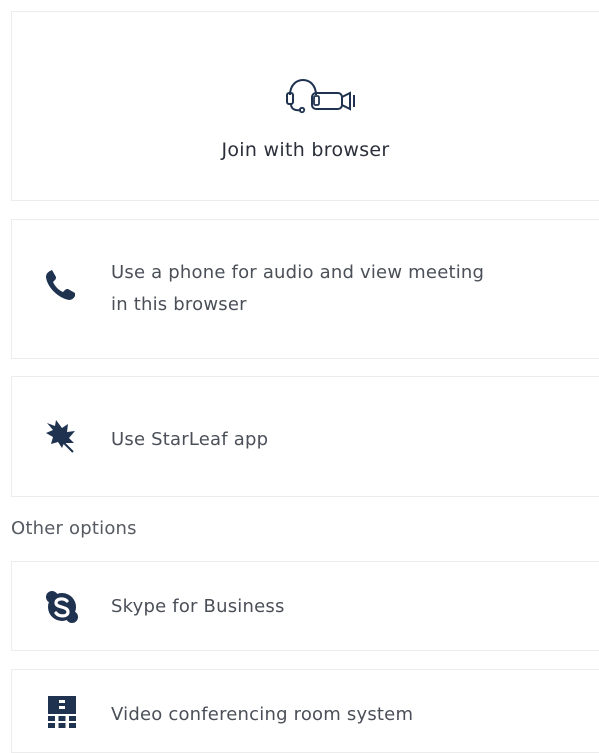  I want to click on room-system-icon, so click(62, 712).